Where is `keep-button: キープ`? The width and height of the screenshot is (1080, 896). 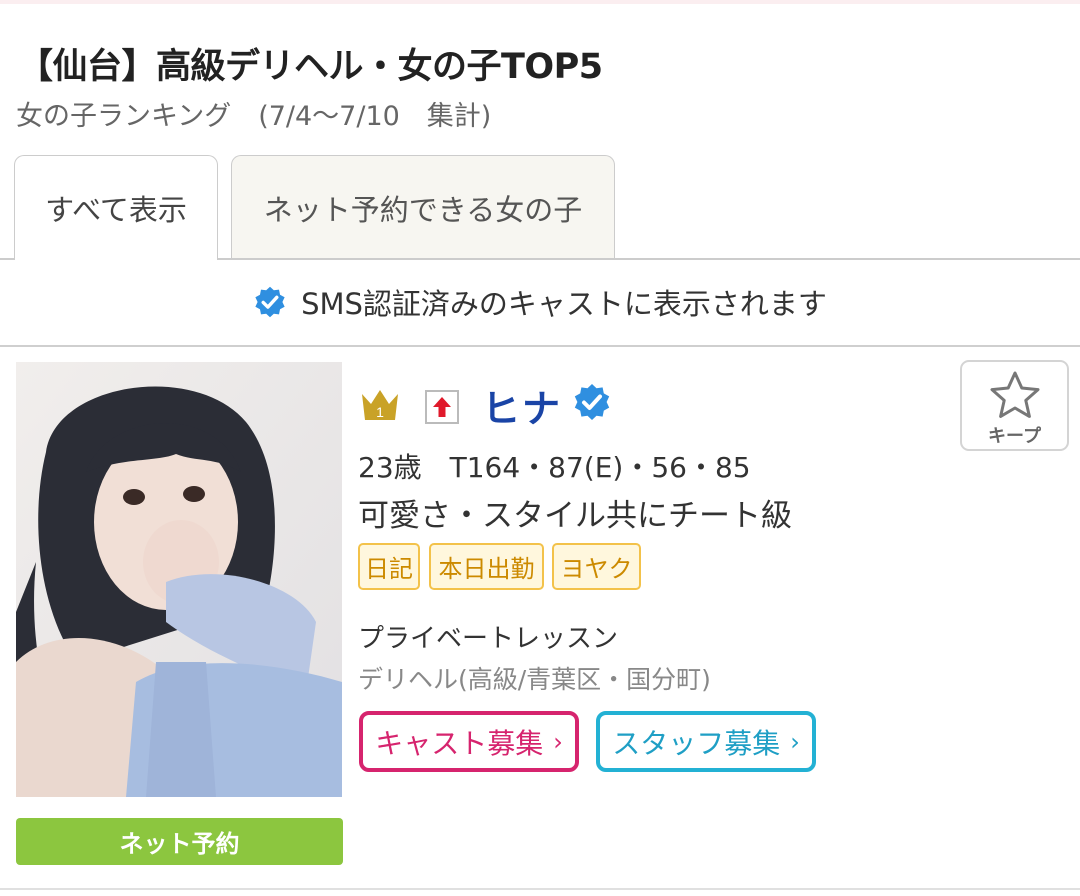 keep-button: キープ is located at coordinates (1014, 405).